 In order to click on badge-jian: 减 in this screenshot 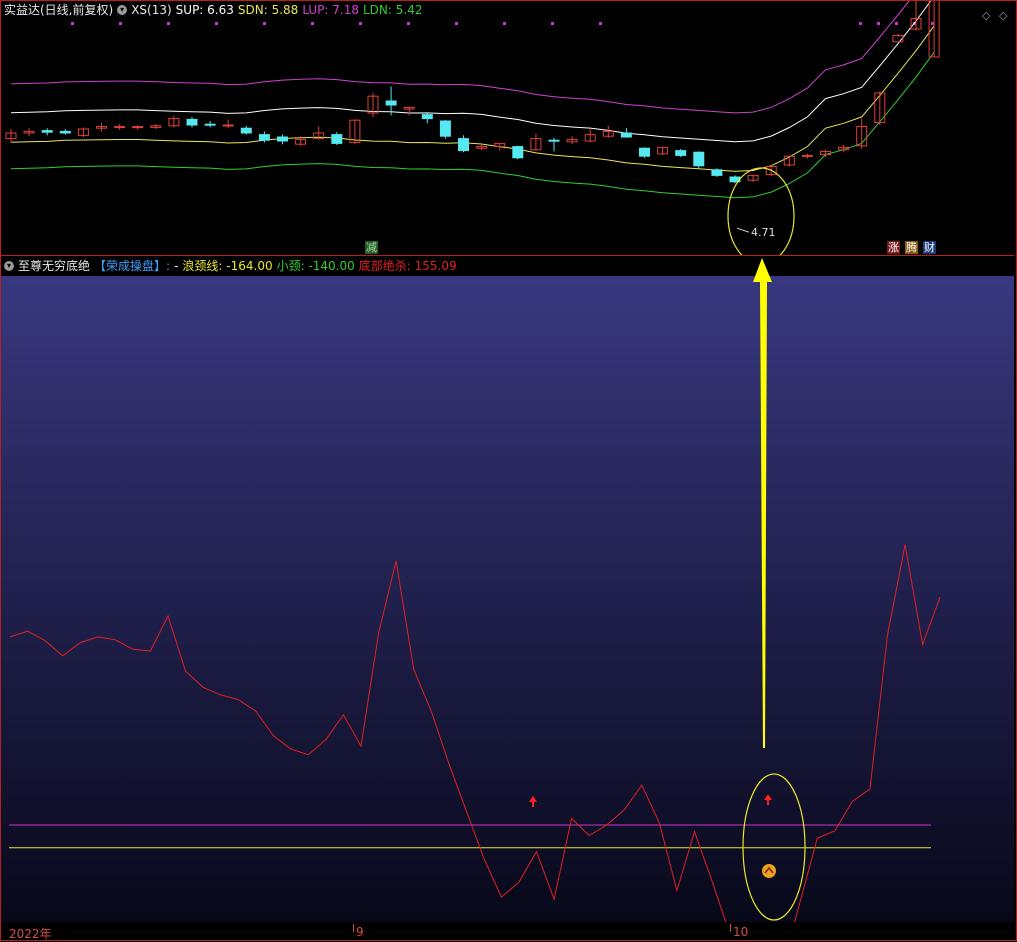, I will do `click(371, 247)`.